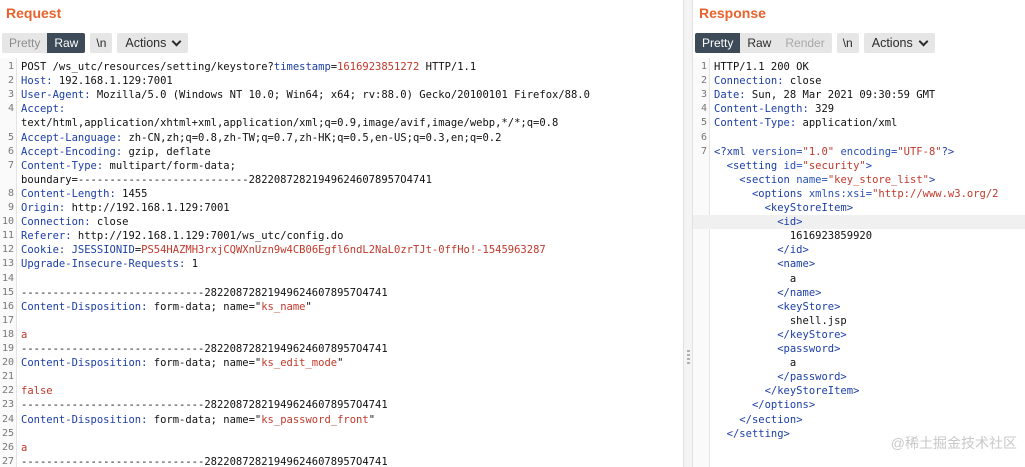 Image resolution: width=1025 pixels, height=467 pixels. I want to click on request-toolbar: Pretty Raw \n Actions, so click(95, 43).